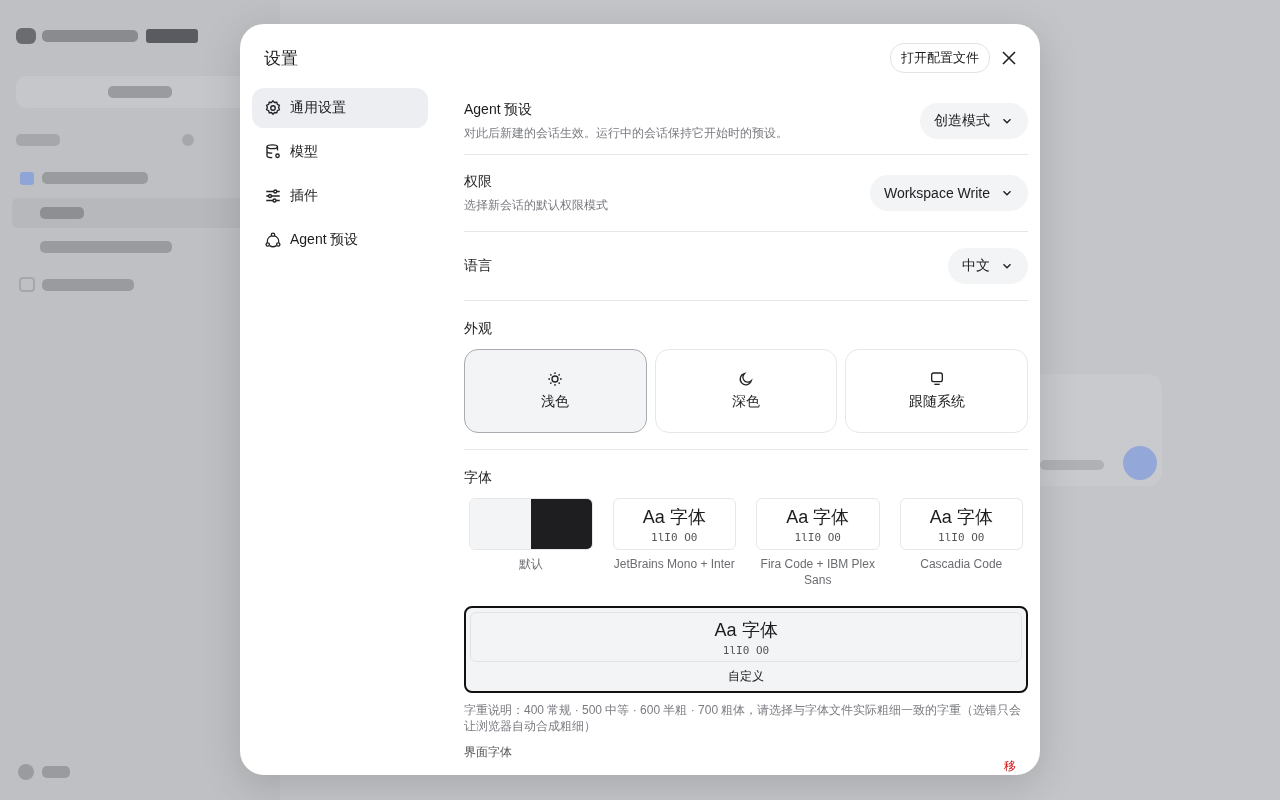 The height and width of the screenshot is (800, 1280). I want to click on dropdown: 中文, so click(988, 266).